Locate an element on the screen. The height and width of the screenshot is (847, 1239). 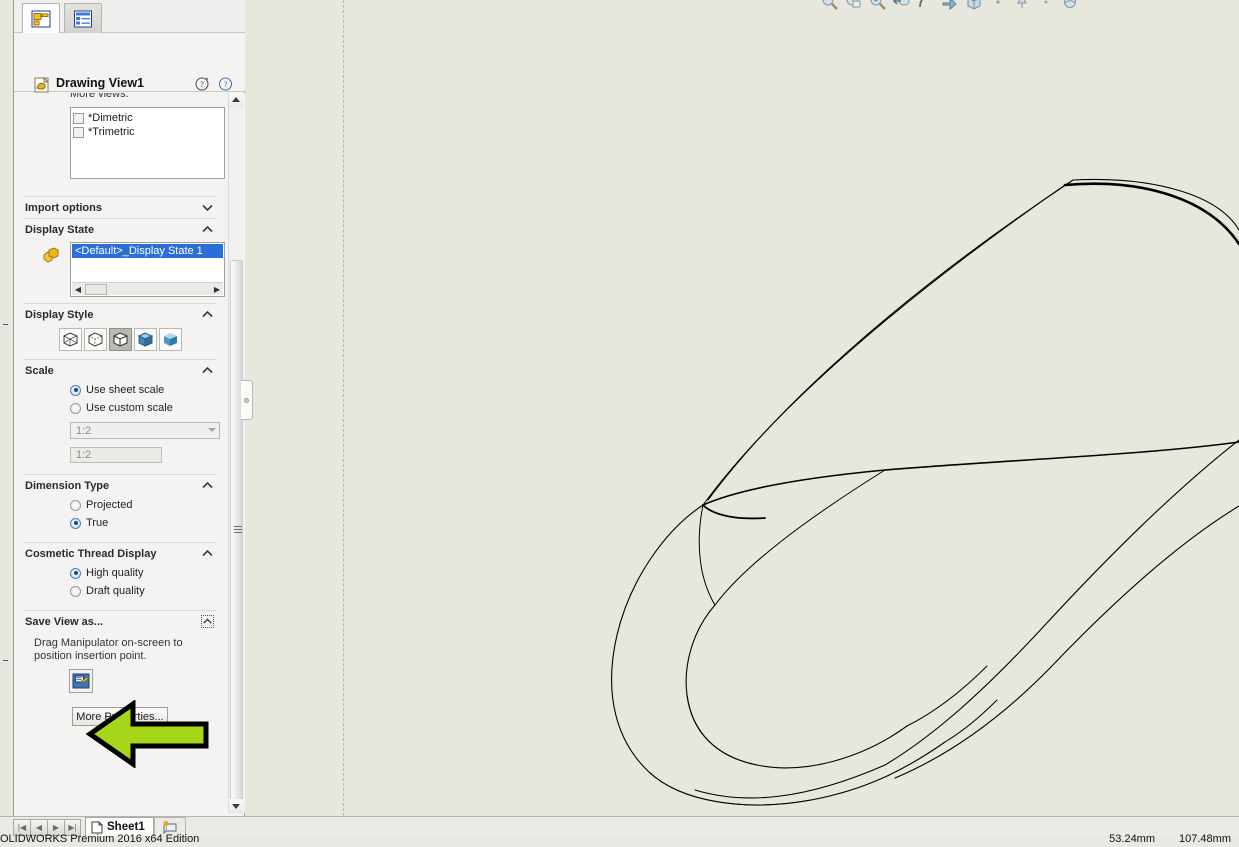
radio-use-sheet-scale: Use sheet scale is located at coordinates (120, 390).